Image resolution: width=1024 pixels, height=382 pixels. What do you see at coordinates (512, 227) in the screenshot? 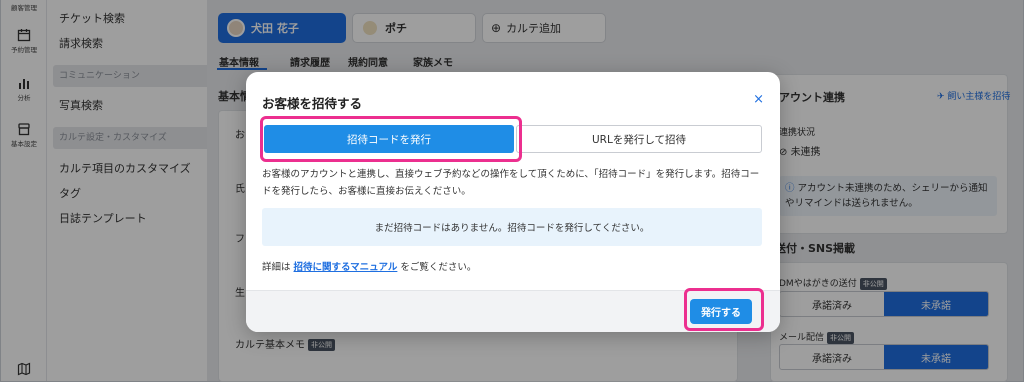
I see `no-code-notice: まだ招待コードはありません。招待コードを発行してください。` at bounding box center [512, 227].